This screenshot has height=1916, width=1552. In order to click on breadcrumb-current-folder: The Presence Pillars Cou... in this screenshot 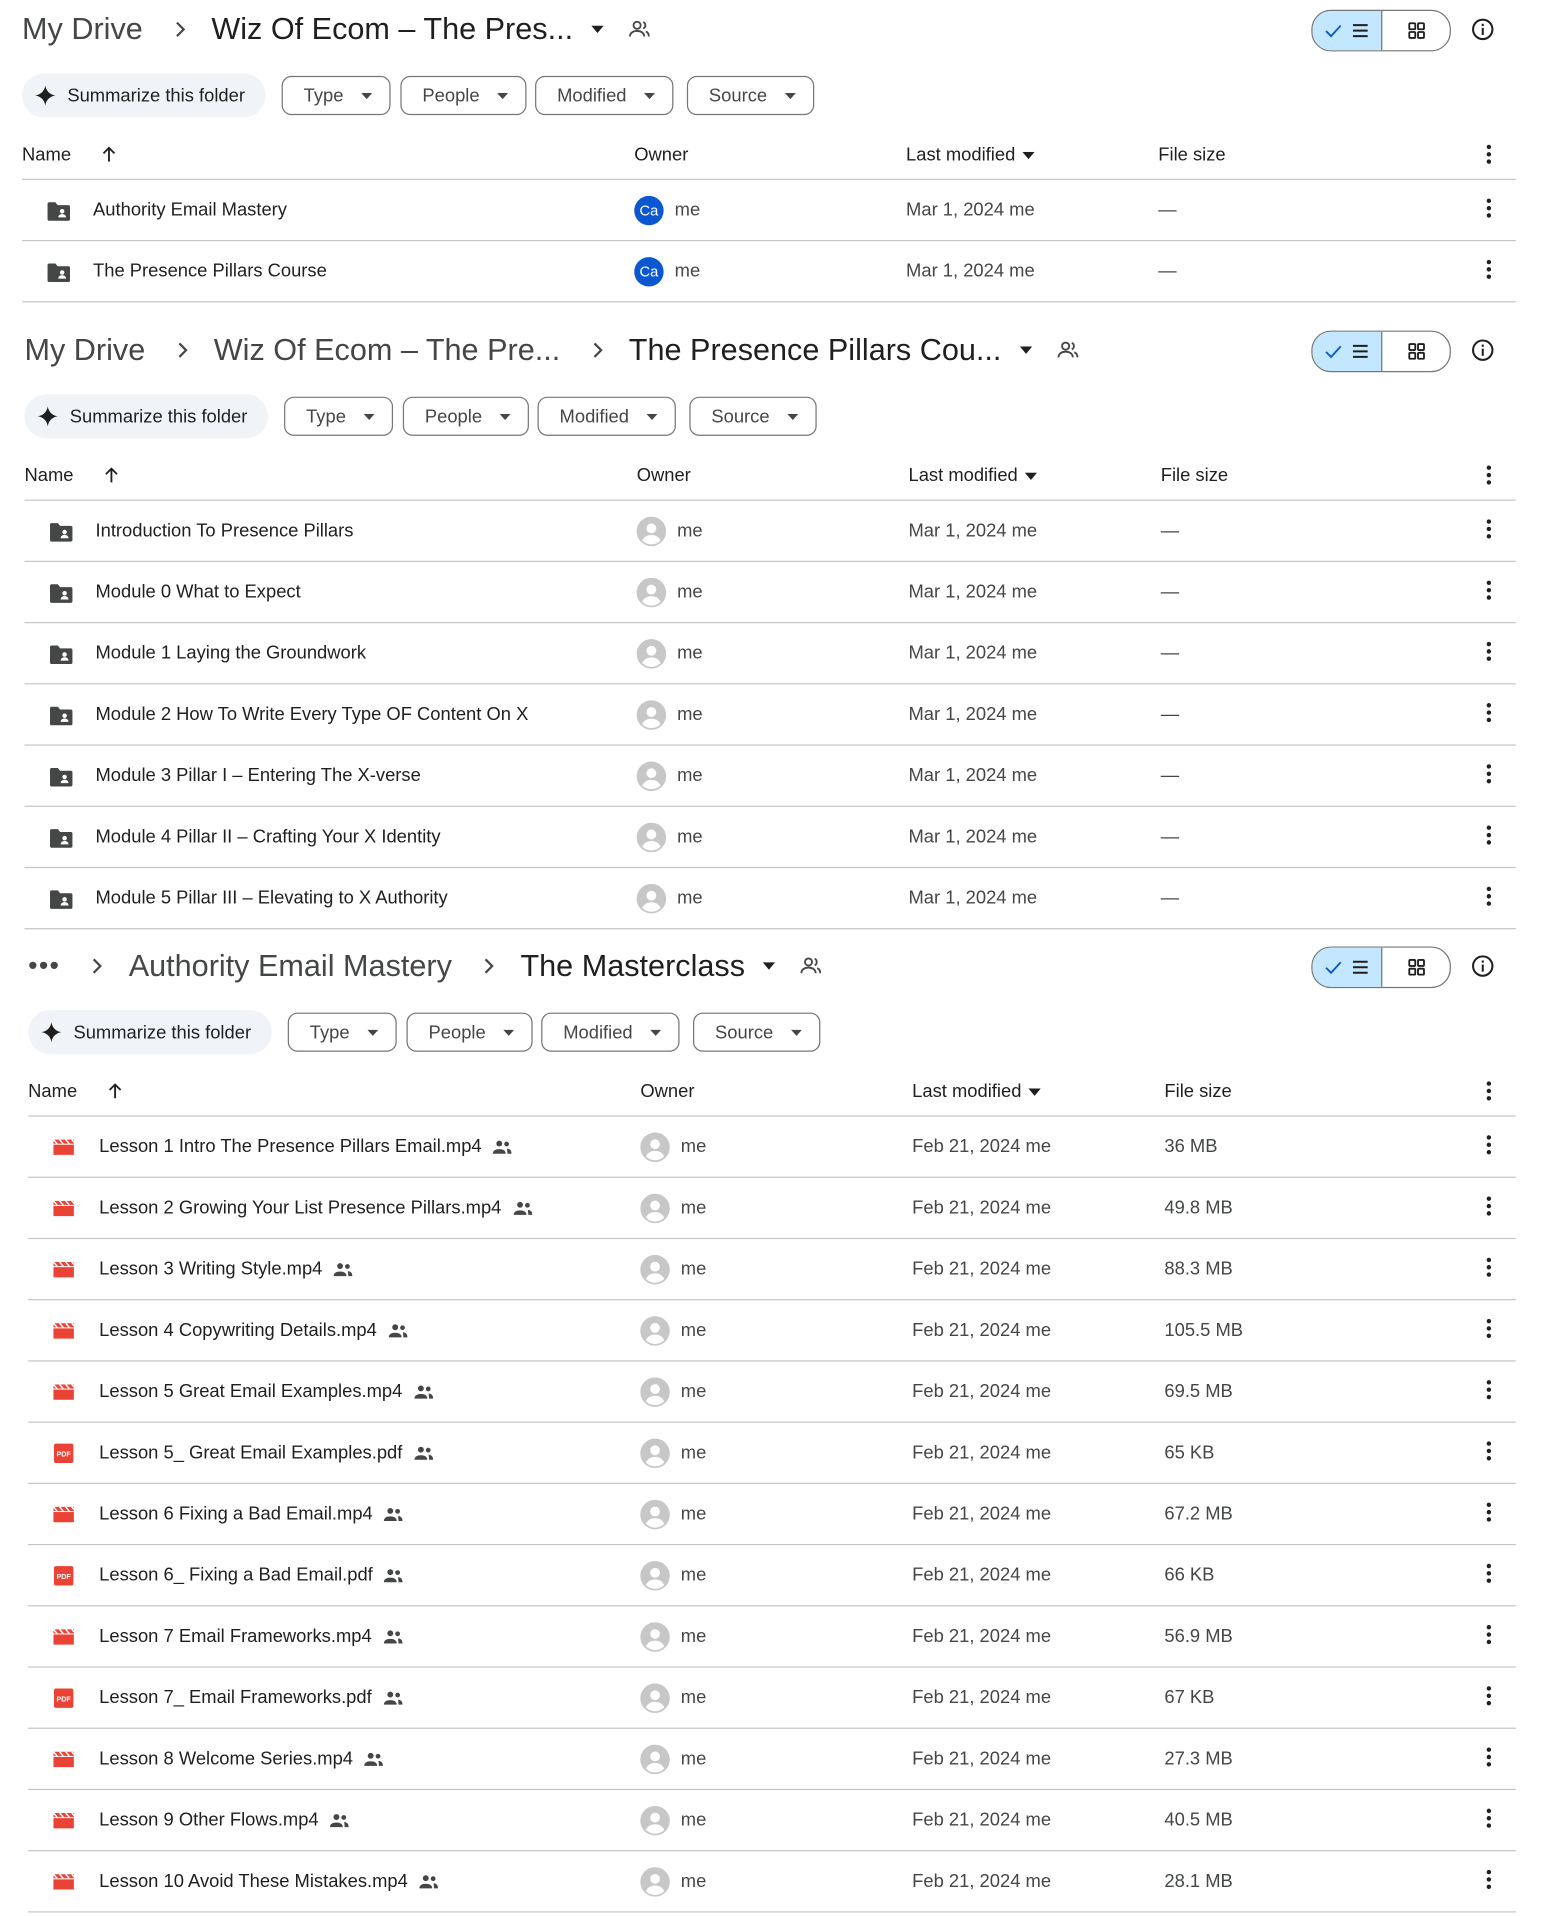, I will do `click(815, 350)`.